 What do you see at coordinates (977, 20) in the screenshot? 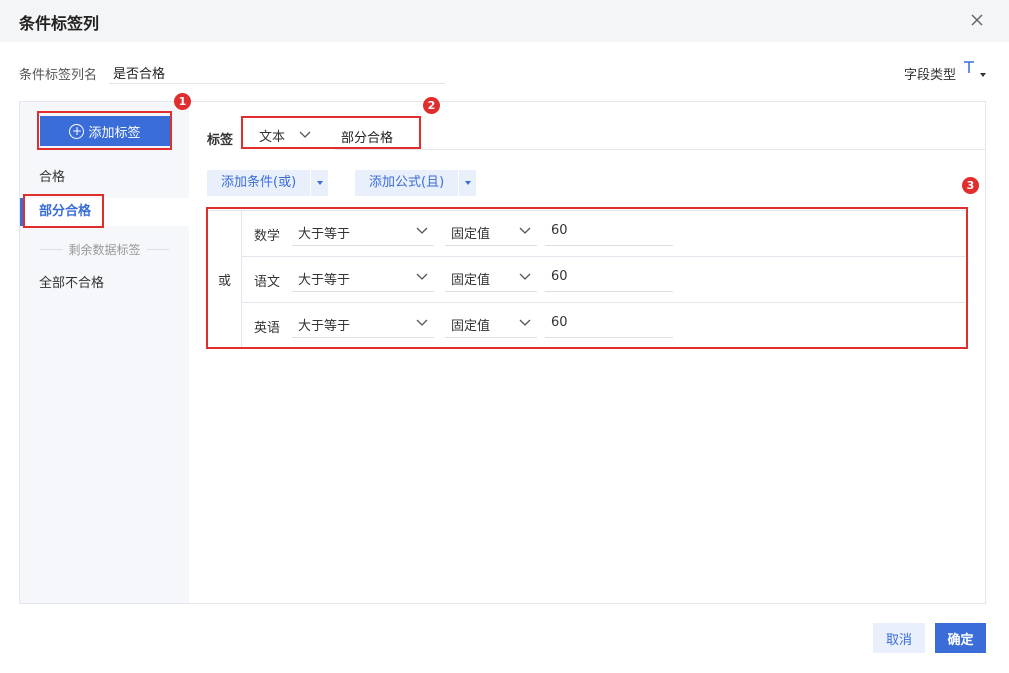
I see `close-icon` at bounding box center [977, 20].